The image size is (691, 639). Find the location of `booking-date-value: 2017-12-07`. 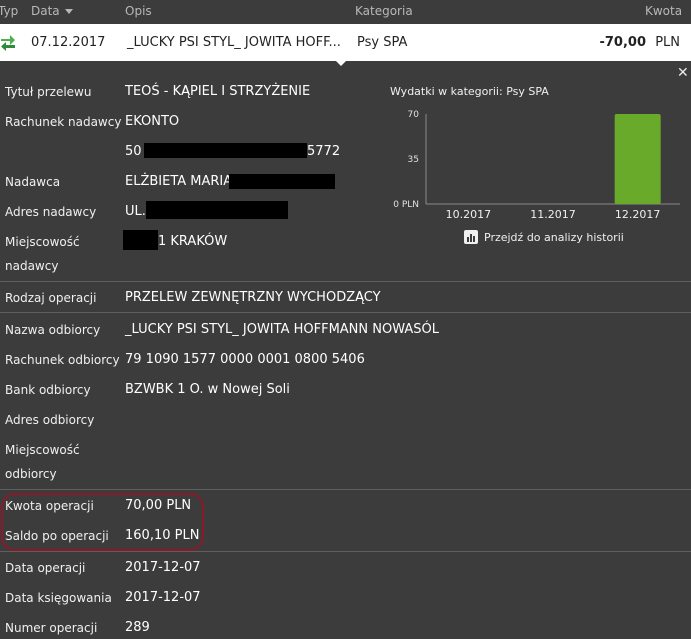

booking-date-value: 2017-12-07 is located at coordinates (163, 597).